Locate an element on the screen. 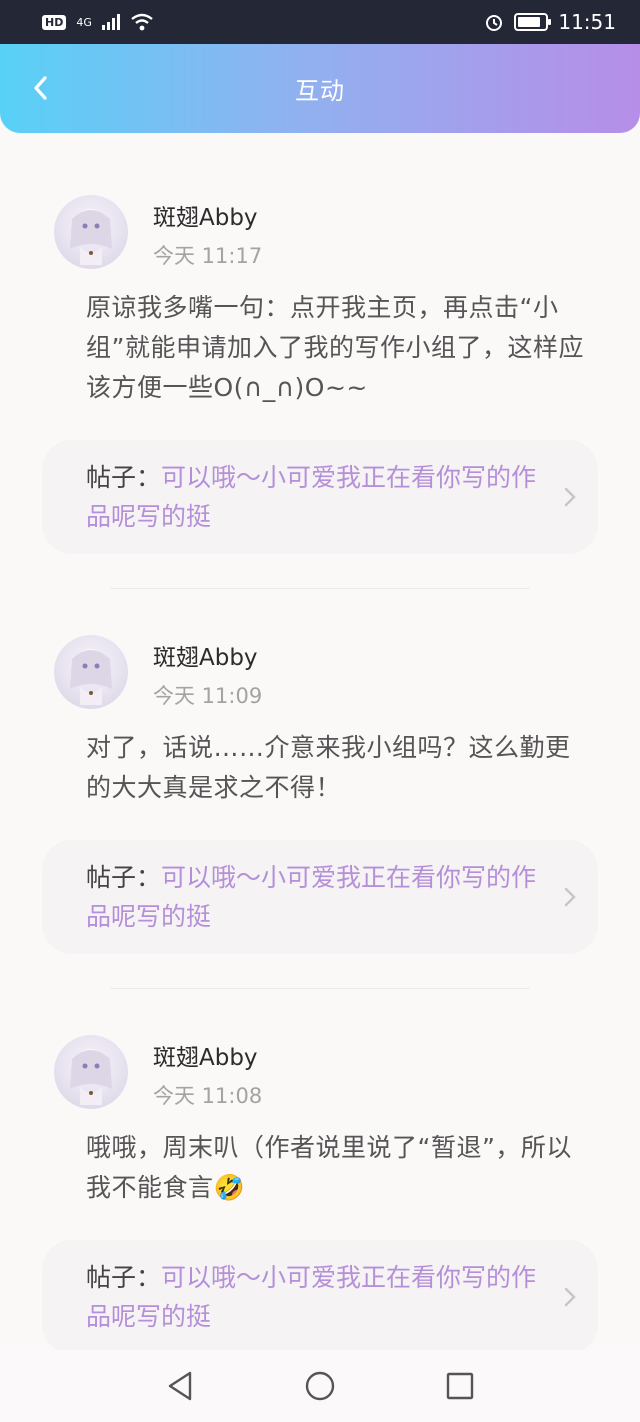 This screenshot has height=1422, width=640. chevron-left-icon is located at coordinates (40, 88).